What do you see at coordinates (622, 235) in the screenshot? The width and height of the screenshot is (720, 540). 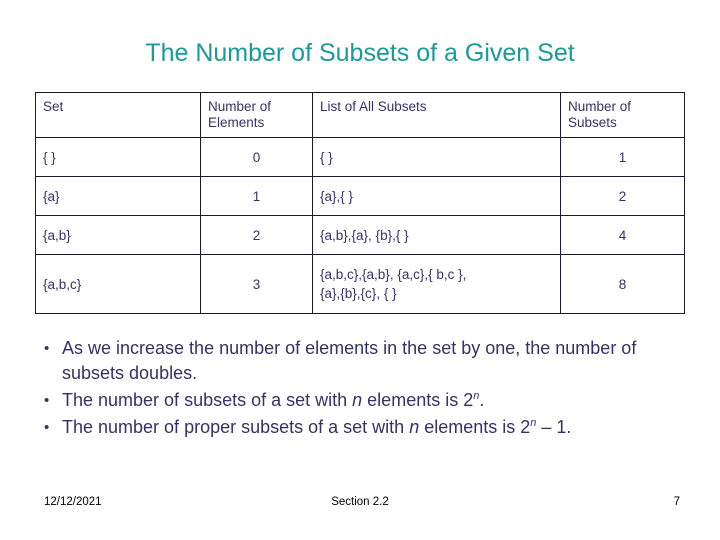 I see `cell-number-of-subsets: 4` at bounding box center [622, 235].